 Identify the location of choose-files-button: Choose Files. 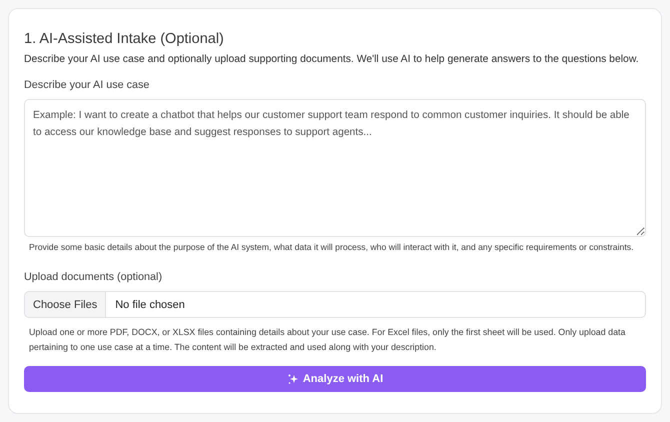
(65, 304).